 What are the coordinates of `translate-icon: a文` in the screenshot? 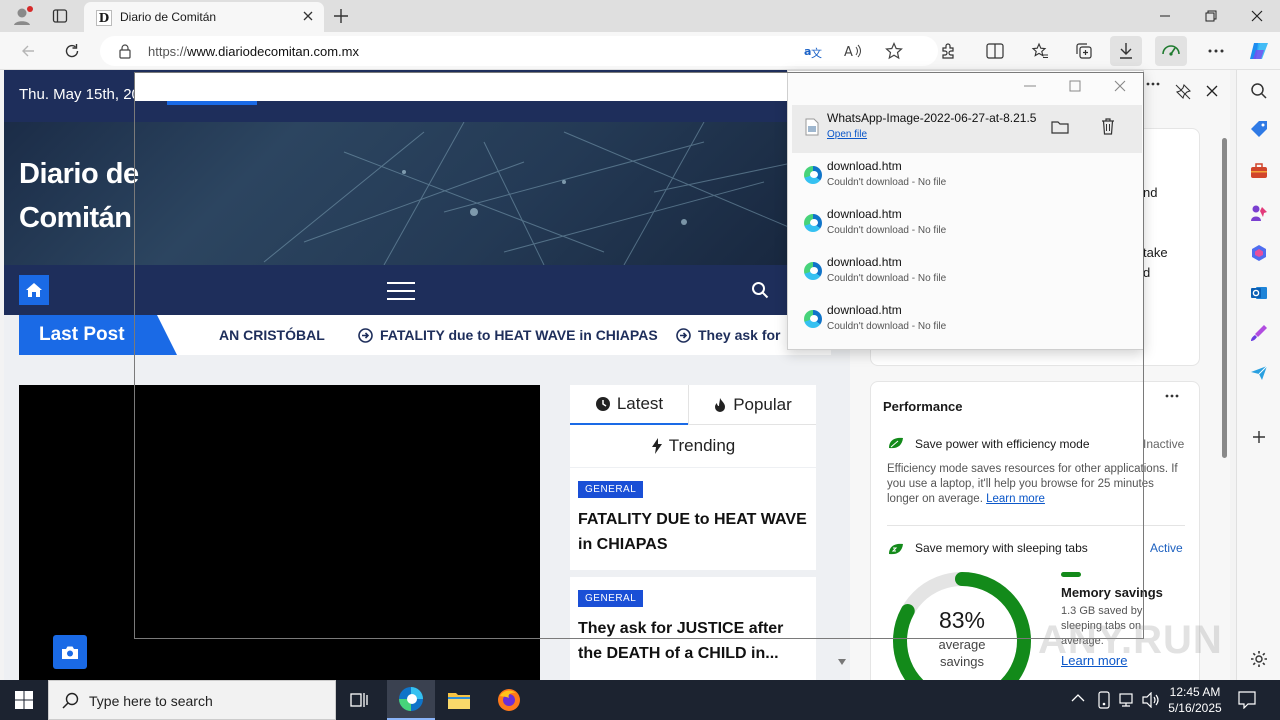 It's located at (813, 51).